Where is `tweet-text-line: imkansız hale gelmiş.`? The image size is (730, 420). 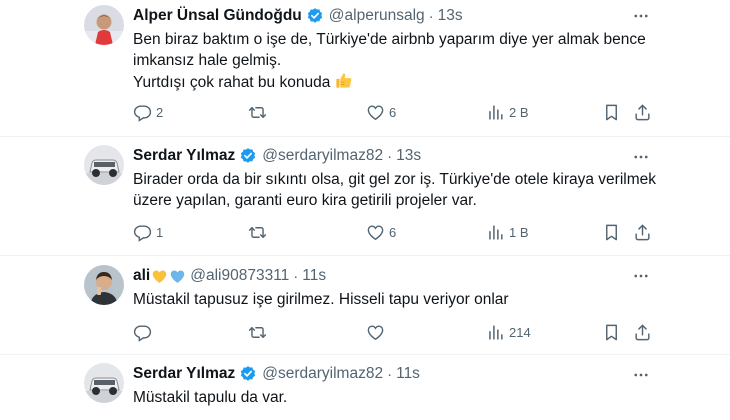
tweet-text-line: imkansız hale gelmiş. is located at coordinates (207, 60).